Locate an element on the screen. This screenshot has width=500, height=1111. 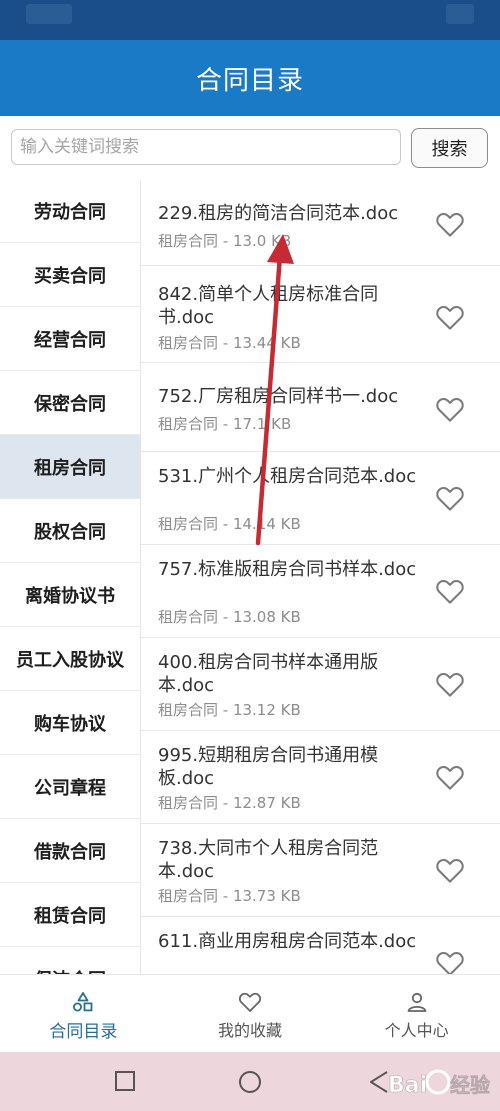
back-triangle-icon is located at coordinates (379, 1082).